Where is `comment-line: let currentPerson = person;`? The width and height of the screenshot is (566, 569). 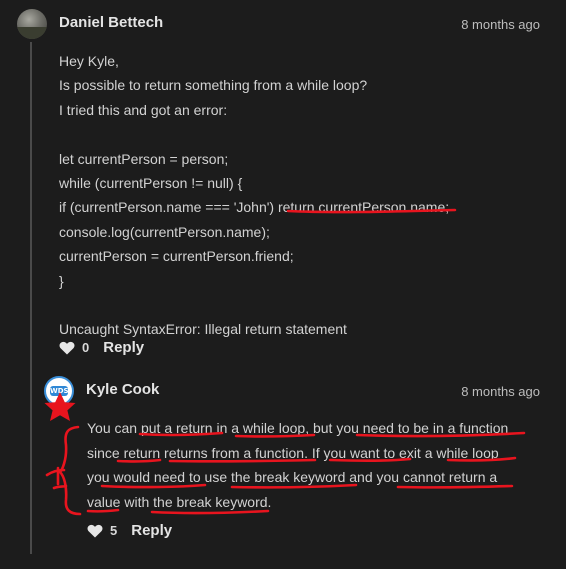
comment-line: let currentPerson = person; is located at coordinates (144, 158).